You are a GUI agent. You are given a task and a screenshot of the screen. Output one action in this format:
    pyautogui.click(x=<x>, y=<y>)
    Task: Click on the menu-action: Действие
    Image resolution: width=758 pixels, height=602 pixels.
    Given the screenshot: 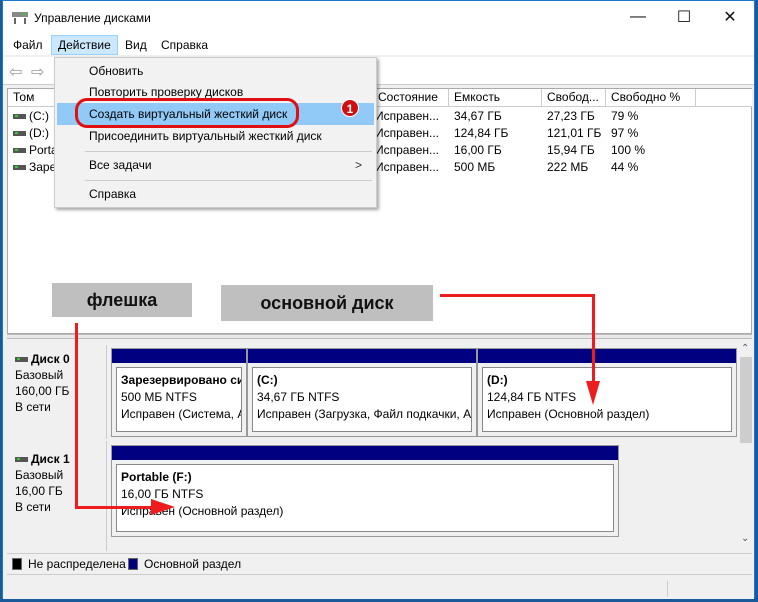 What is the action you would take?
    pyautogui.click(x=84, y=45)
    